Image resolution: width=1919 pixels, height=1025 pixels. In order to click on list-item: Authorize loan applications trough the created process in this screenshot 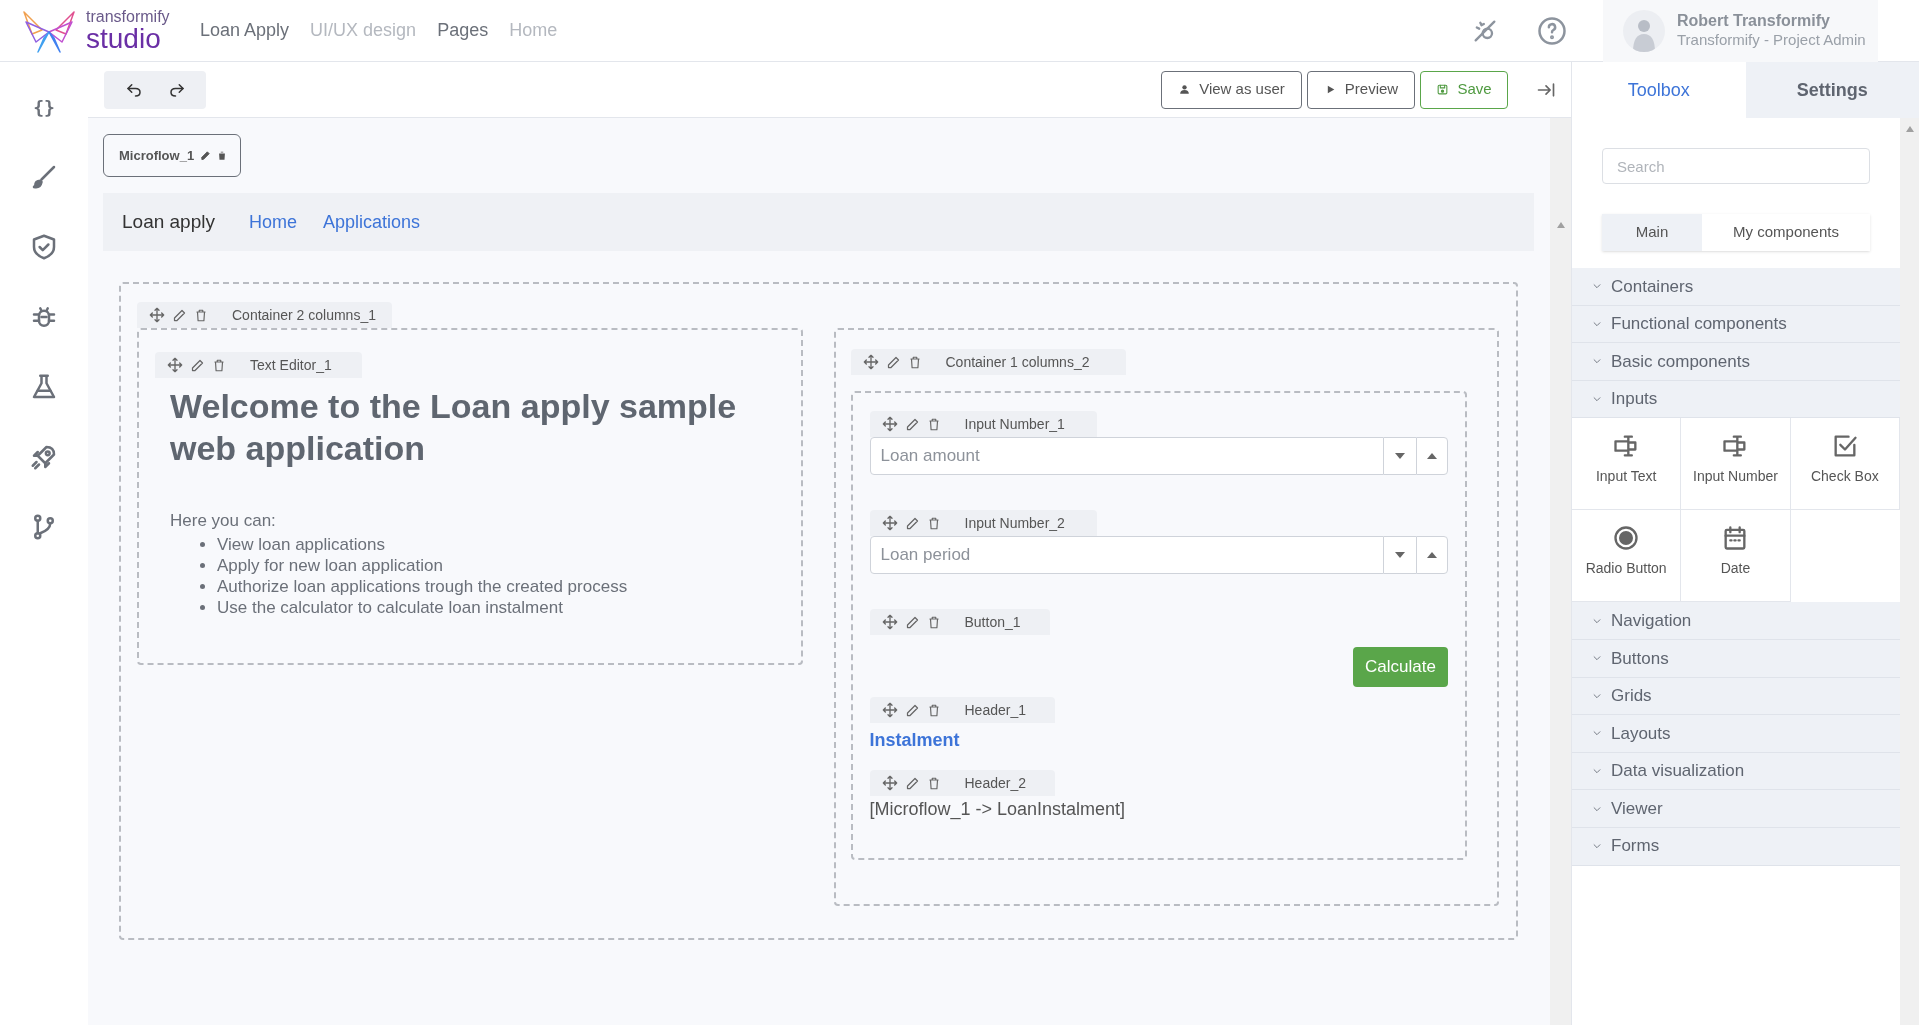, I will do `click(422, 586)`.